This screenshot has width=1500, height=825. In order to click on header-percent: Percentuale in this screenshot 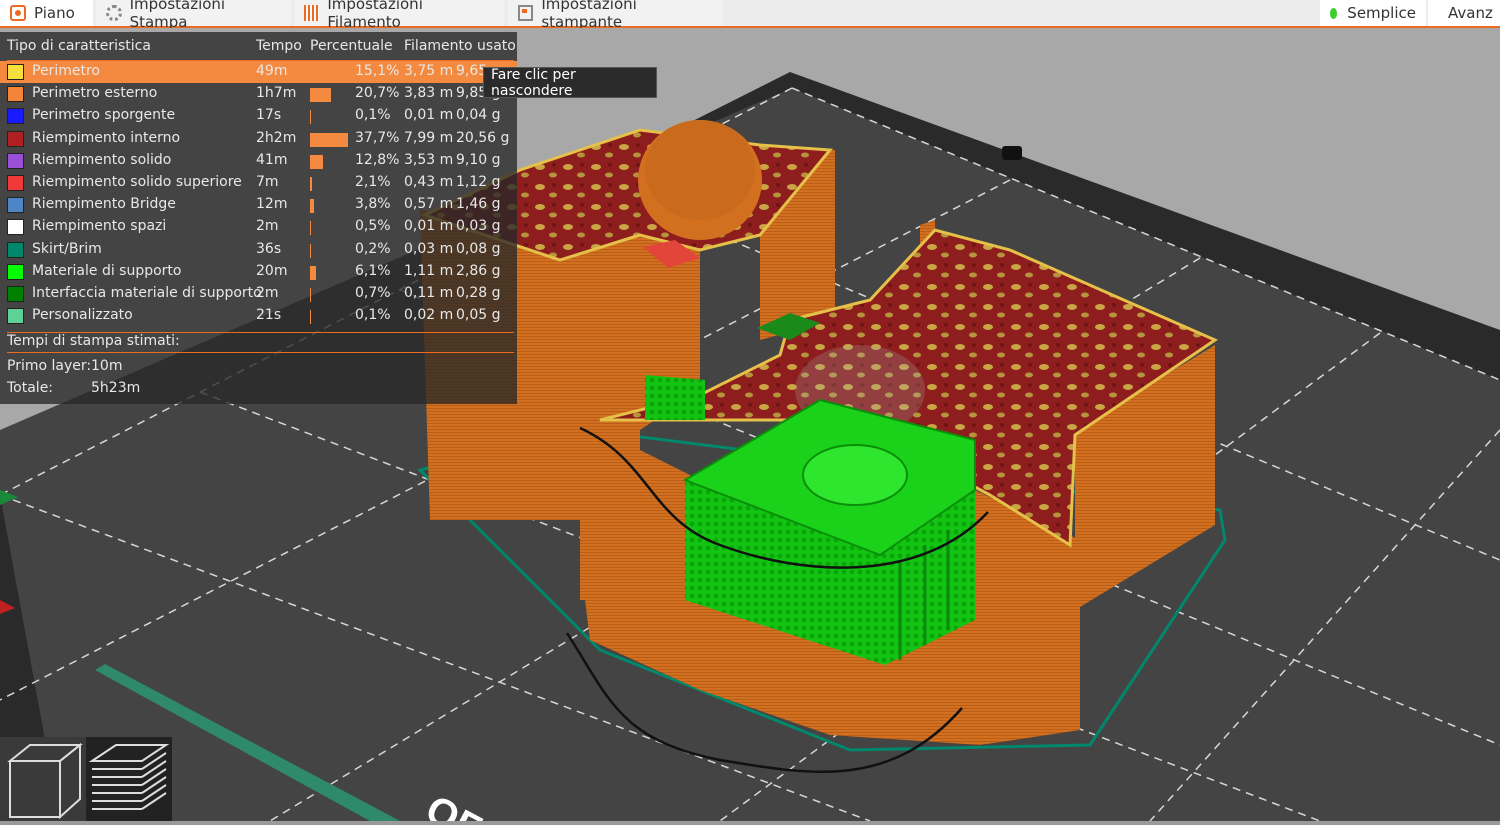, I will do `click(351, 46)`.